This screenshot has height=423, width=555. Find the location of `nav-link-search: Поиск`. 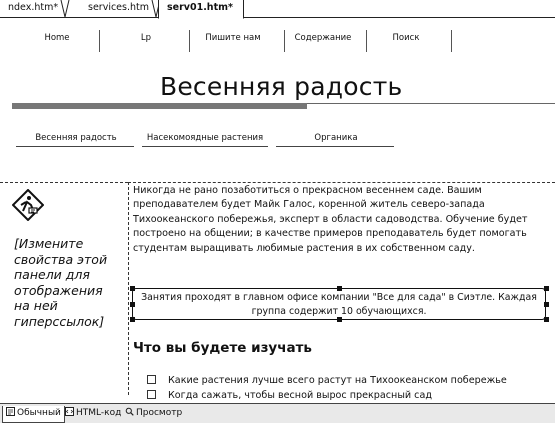

nav-link-search: Поиск is located at coordinates (406, 38).